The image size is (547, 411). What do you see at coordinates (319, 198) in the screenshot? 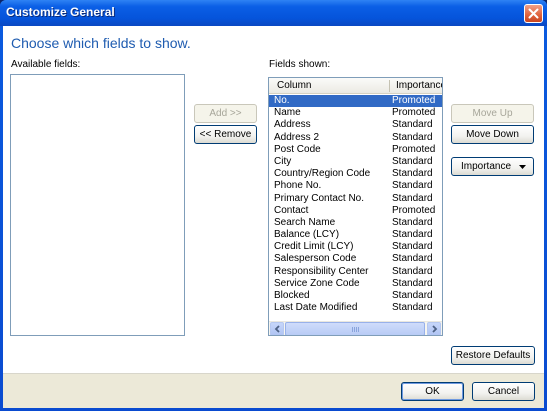
I see `cell-column: Primary Contact No.` at bounding box center [319, 198].